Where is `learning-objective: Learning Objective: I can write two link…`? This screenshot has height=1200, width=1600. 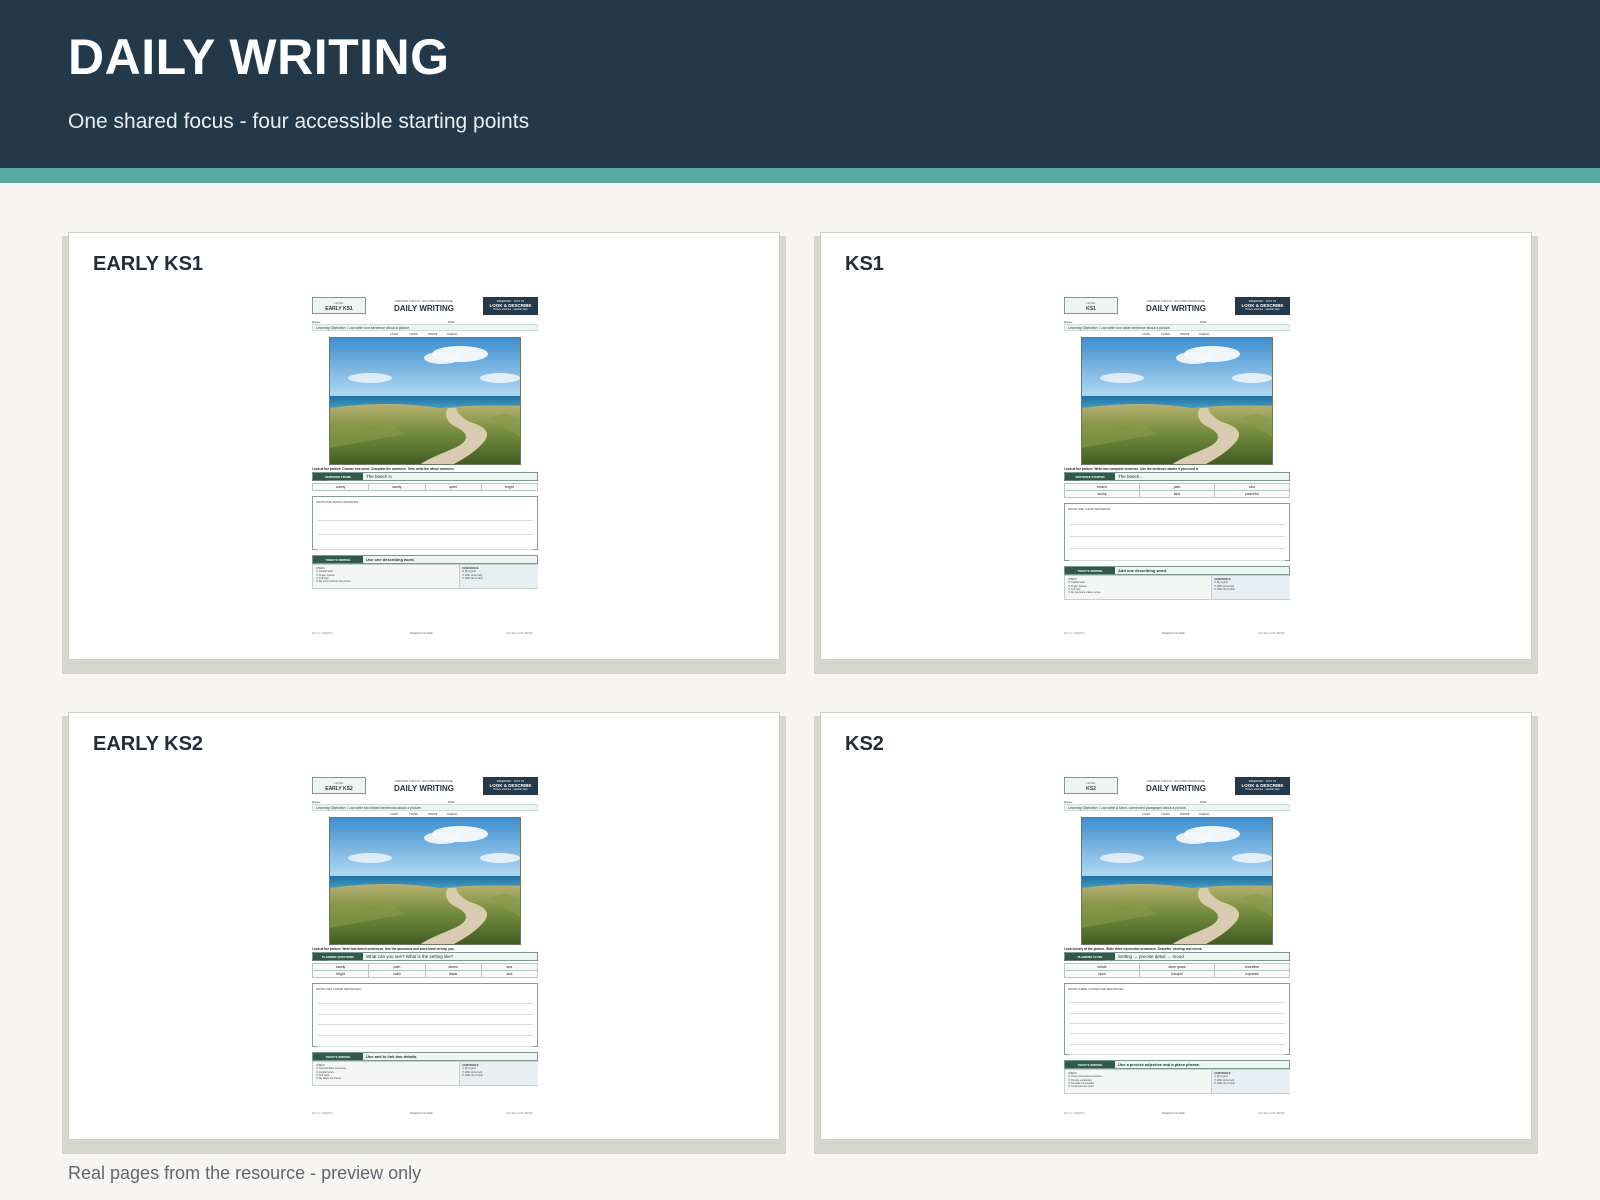
learning-objective: Learning Objective: I can write two link… is located at coordinates (425, 807).